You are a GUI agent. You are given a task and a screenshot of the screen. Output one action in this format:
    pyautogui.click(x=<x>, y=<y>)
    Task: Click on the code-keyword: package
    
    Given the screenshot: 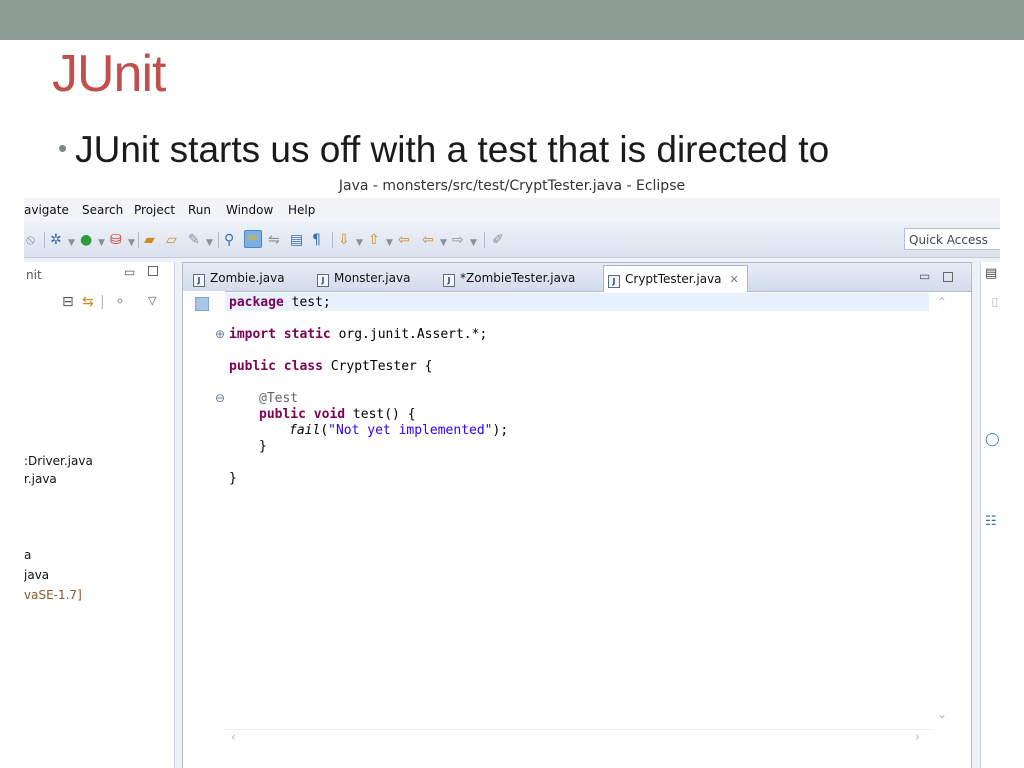 What is the action you would take?
    pyautogui.click(x=256, y=302)
    